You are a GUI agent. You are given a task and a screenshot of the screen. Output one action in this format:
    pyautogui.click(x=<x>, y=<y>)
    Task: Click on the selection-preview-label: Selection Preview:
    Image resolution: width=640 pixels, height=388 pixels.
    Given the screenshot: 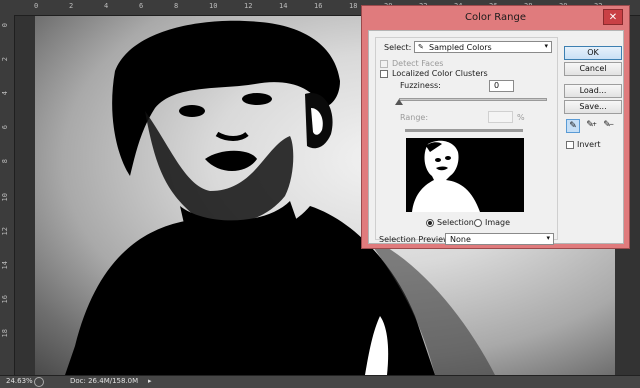 What is the action you would take?
    pyautogui.click(x=415, y=239)
    